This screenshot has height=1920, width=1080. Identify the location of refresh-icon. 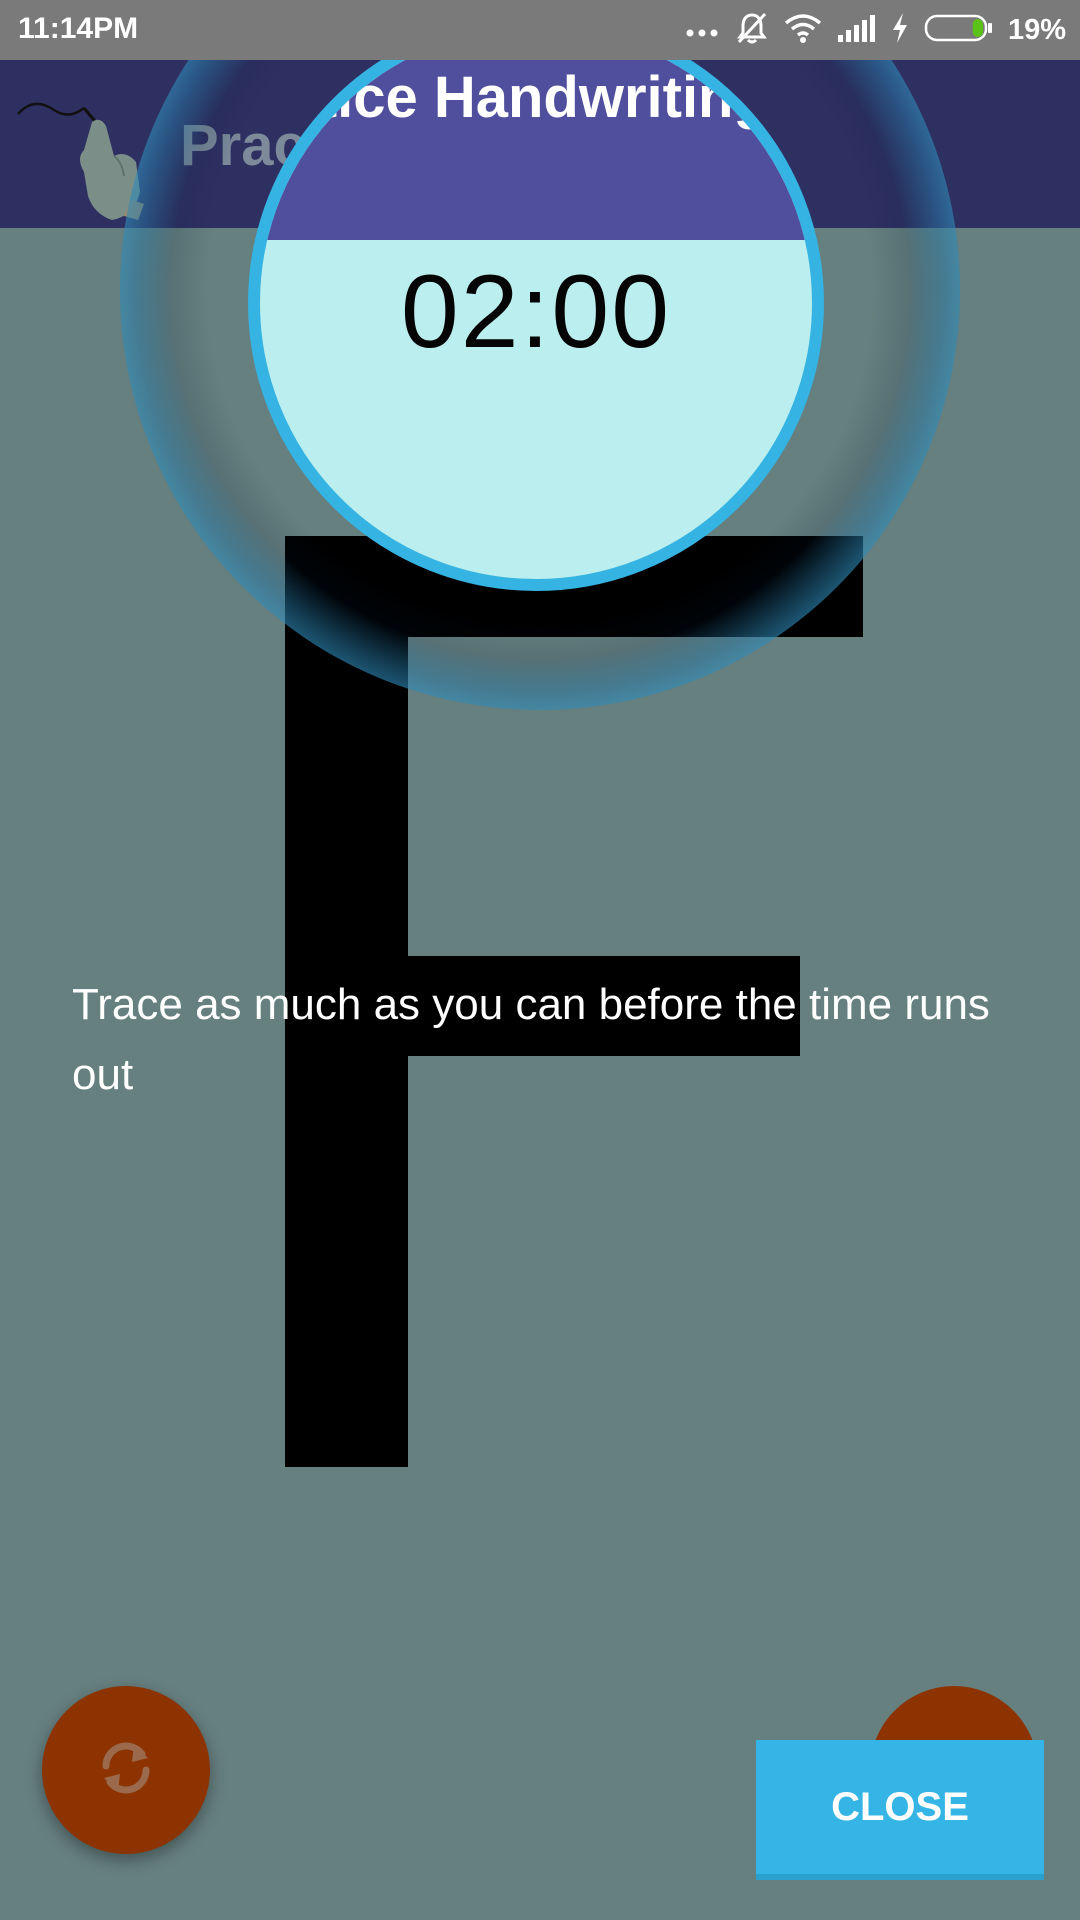
(126, 1770).